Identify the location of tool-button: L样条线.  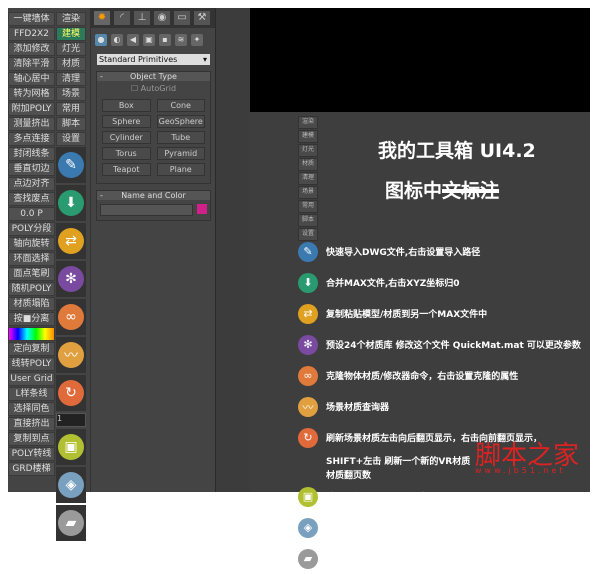
(31, 394).